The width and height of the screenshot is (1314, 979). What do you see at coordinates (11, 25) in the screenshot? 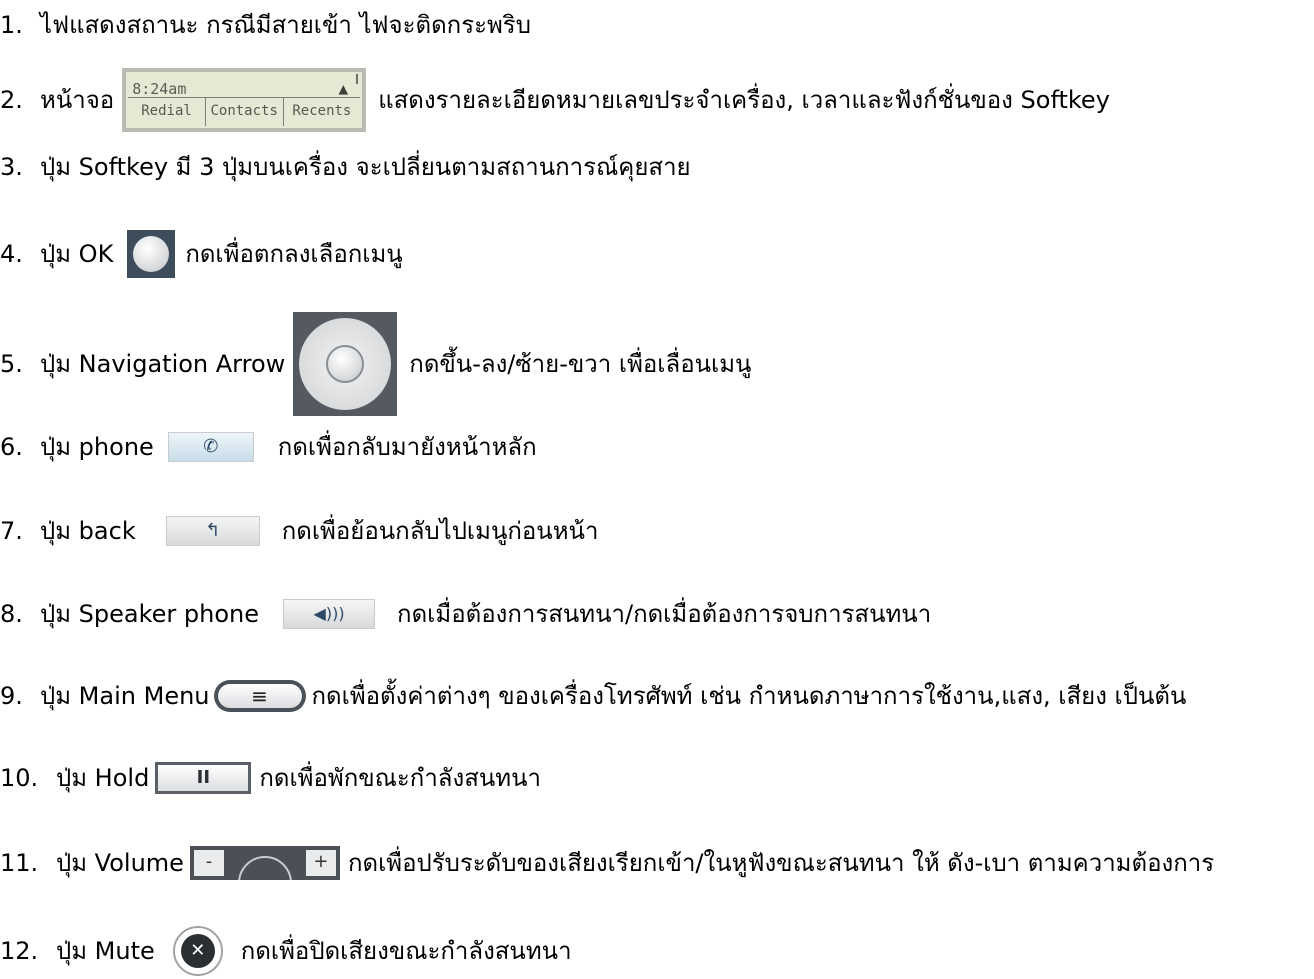
I see `item-number: 1.` at bounding box center [11, 25].